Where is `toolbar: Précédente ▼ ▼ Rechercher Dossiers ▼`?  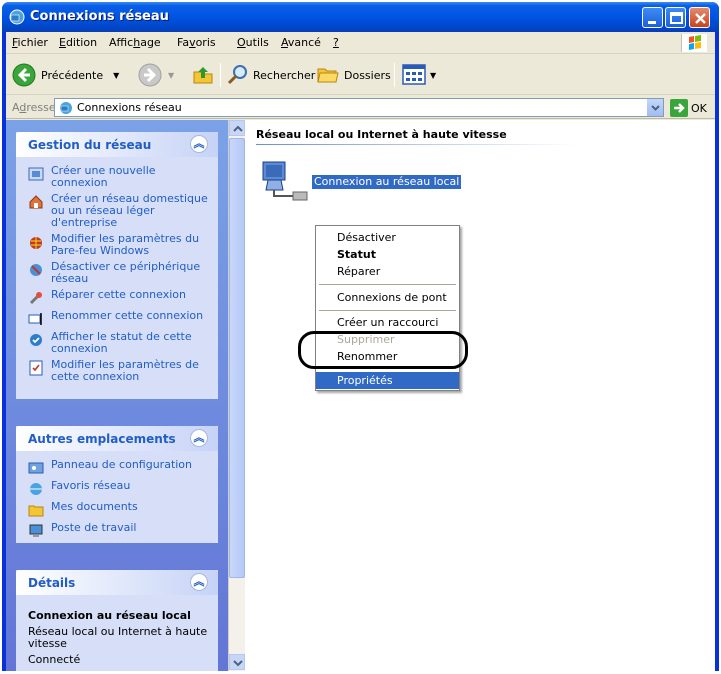 toolbar: Précédente ▼ ▼ Rechercher Dossiers ▼ is located at coordinates (360, 75).